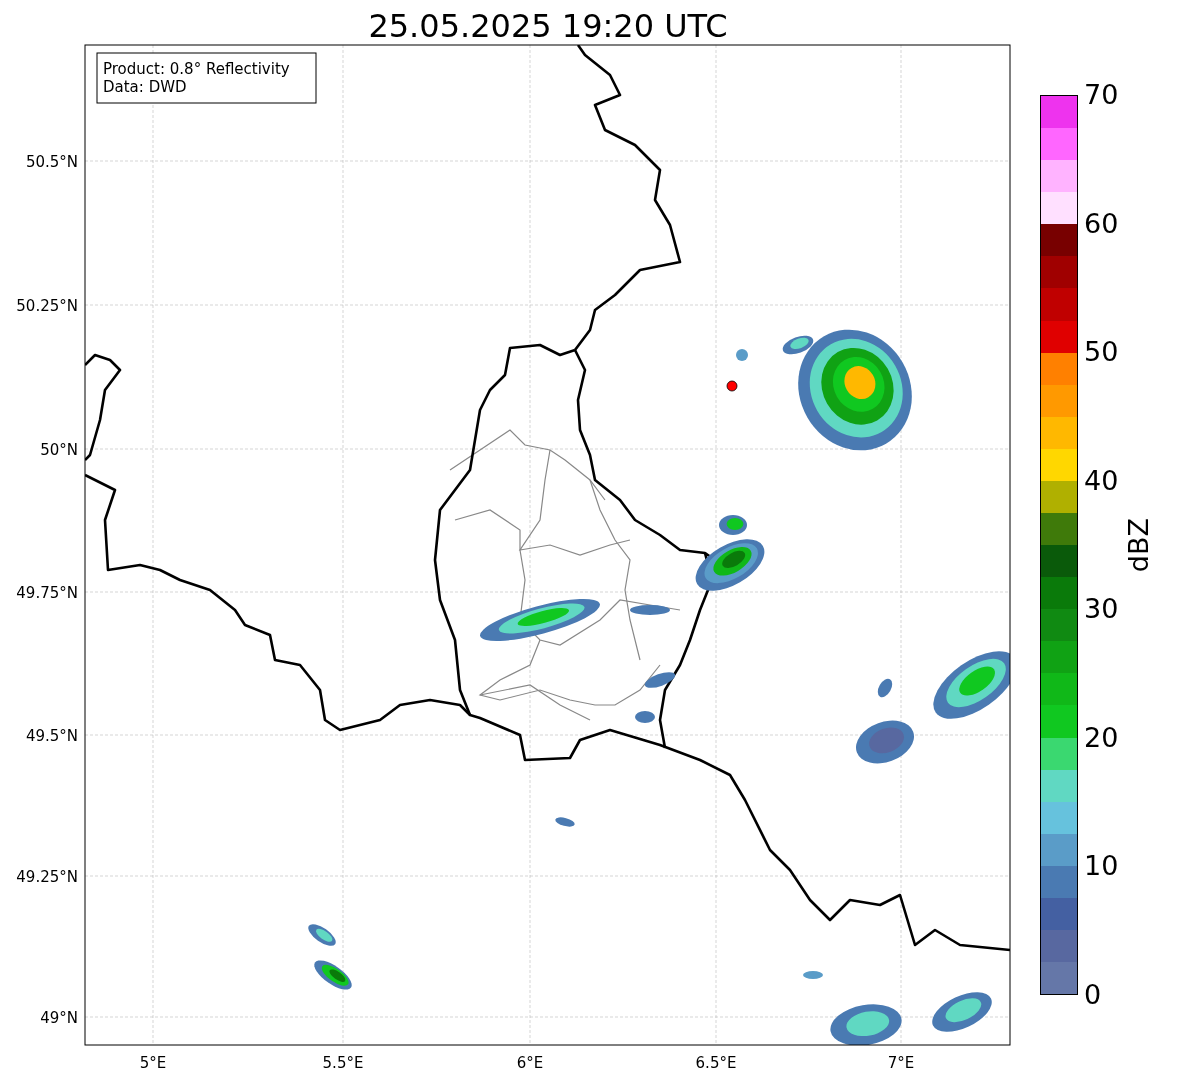 This screenshot has height=1081, width=1202. Describe the element at coordinates (196, 69) in the screenshot. I see `info-text: Product: 0.8° Reflectivity` at that location.